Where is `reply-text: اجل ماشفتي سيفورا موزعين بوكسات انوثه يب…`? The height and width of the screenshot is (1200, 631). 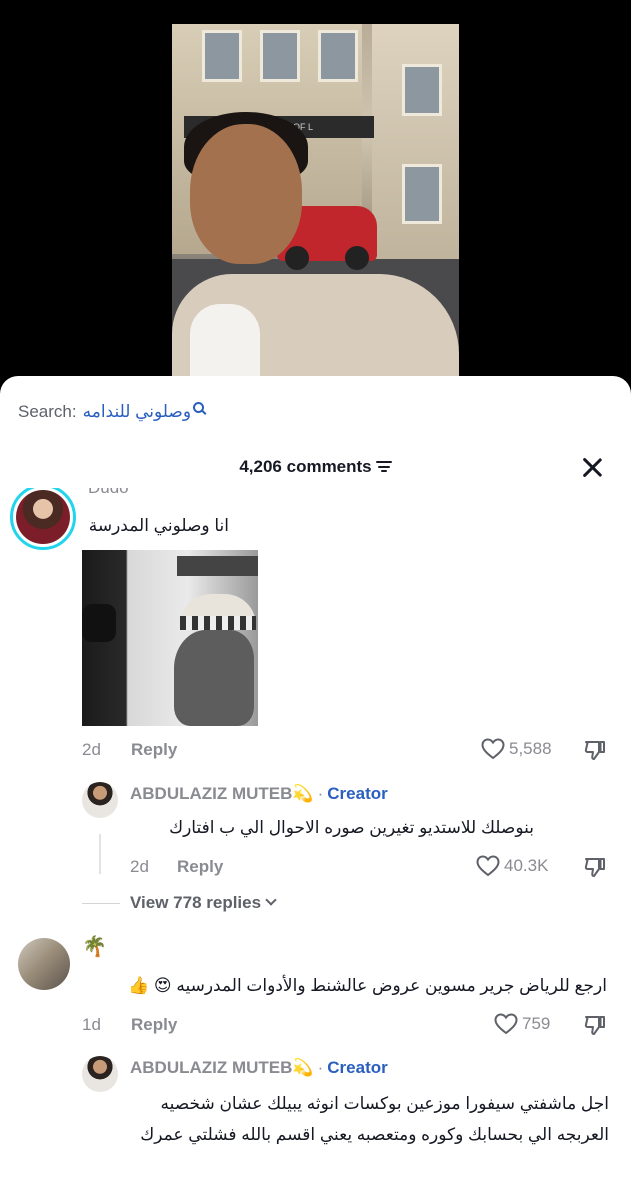
reply-text: اجل ماشفتي سيفورا موزعين بوكسات انوثه يب… is located at coordinates (374, 1119).